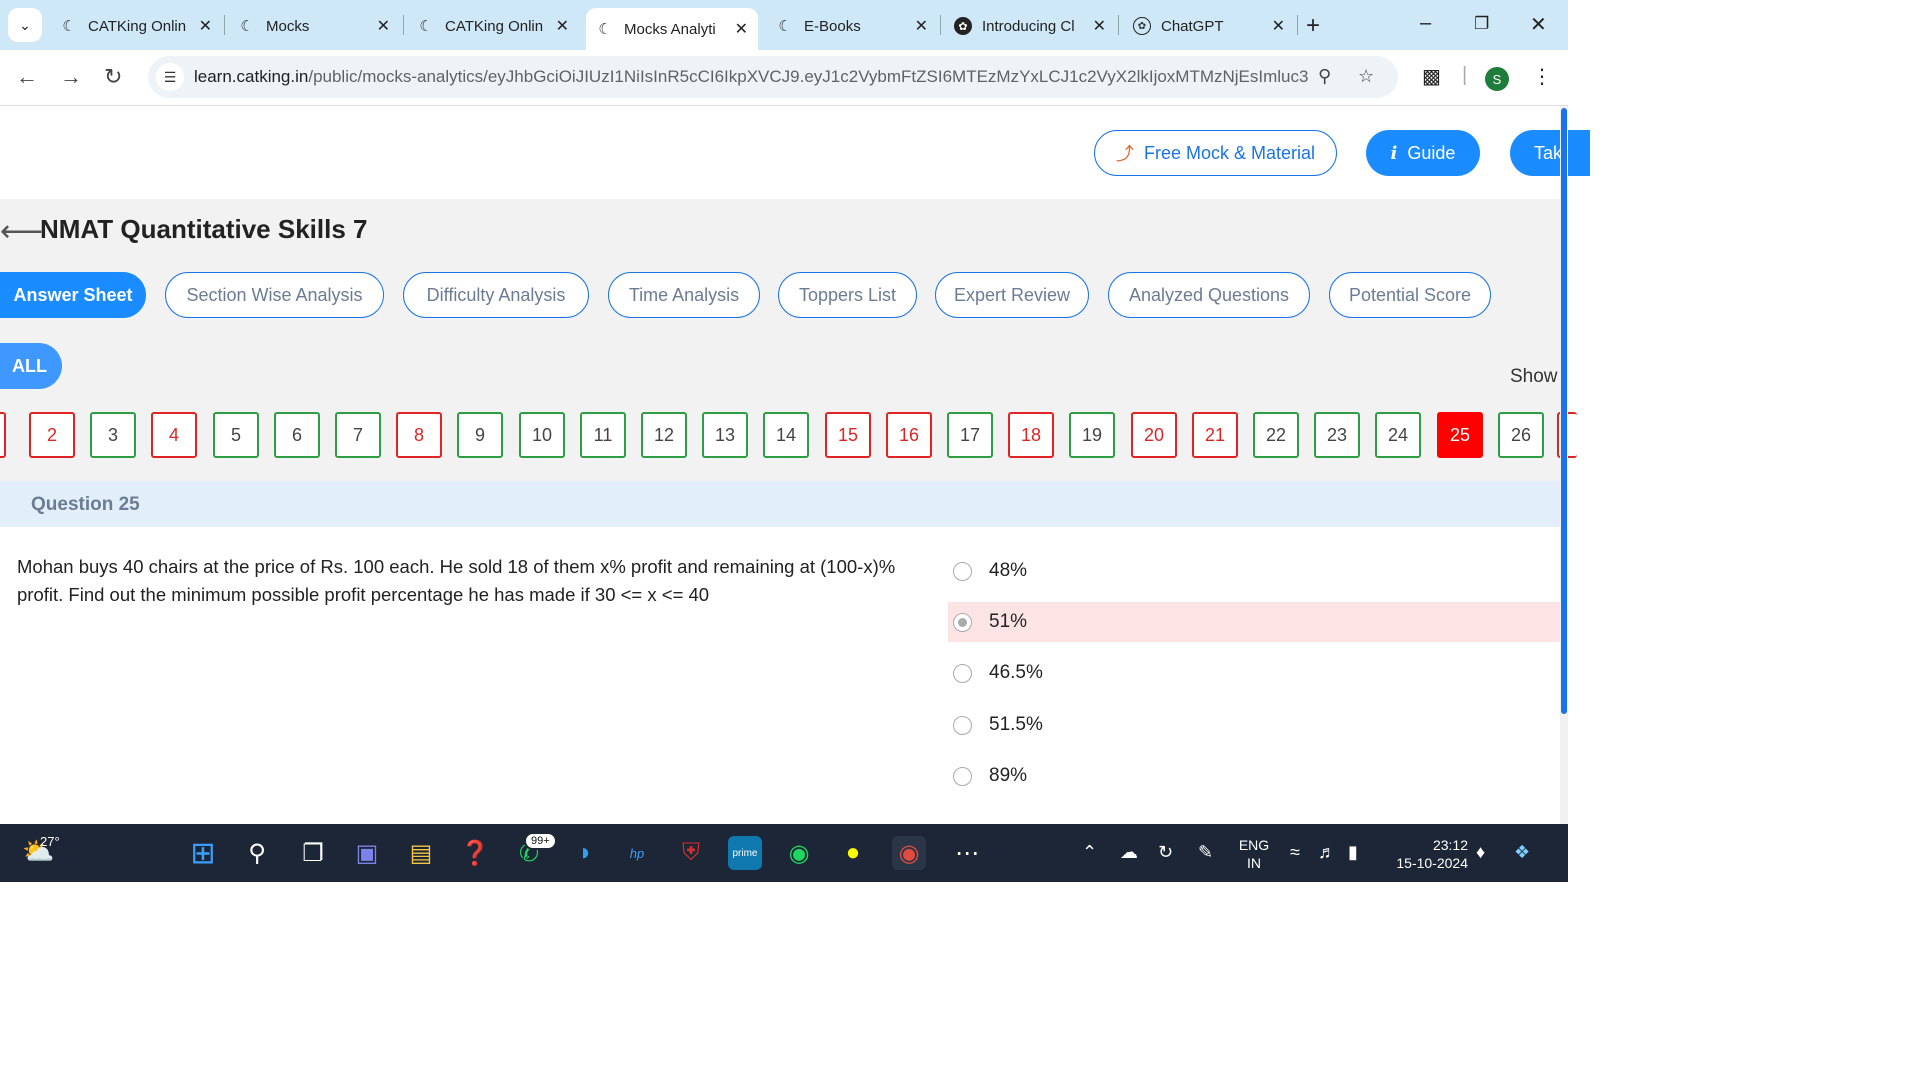 The image size is (1920, 1080). What do you see at coordinates (1497, 79) in the screenshot?
I see `profile-avatar: S` at bounding box center [1497, 79].